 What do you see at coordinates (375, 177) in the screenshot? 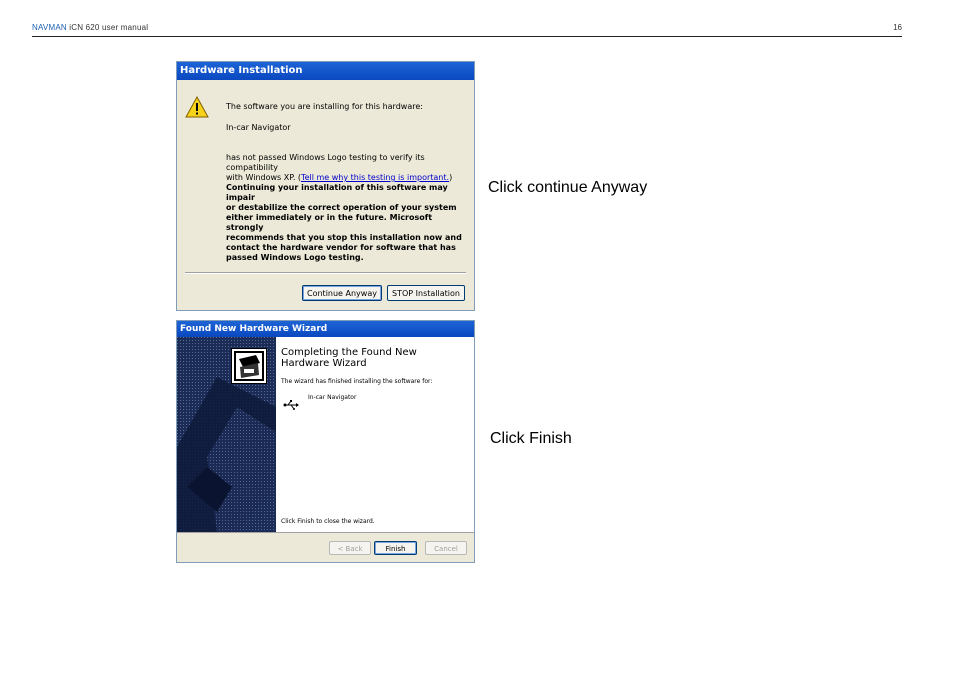
I see `why-testing-link: Tell me why this testing is important.` at bounding box center [375, 177].